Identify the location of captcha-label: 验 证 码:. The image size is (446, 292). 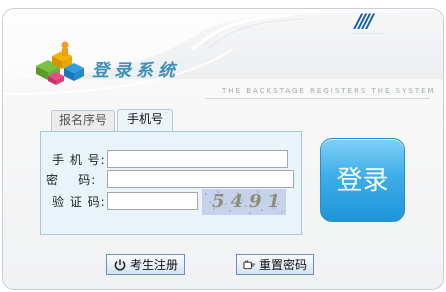
(79, 202).